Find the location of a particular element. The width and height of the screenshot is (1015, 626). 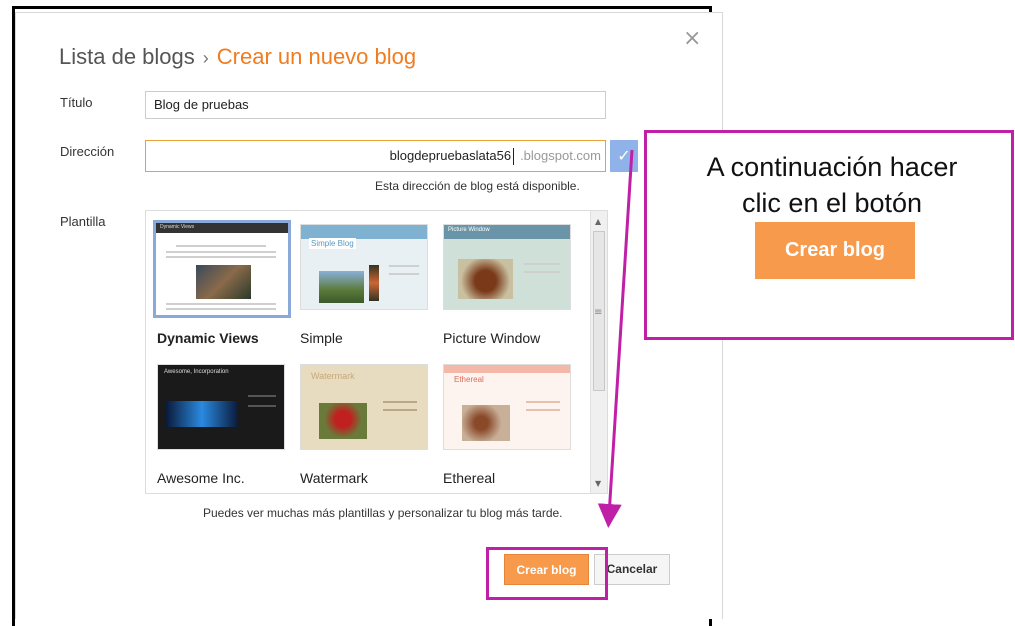

pointer-arrow is located at coordinates (615, 338).